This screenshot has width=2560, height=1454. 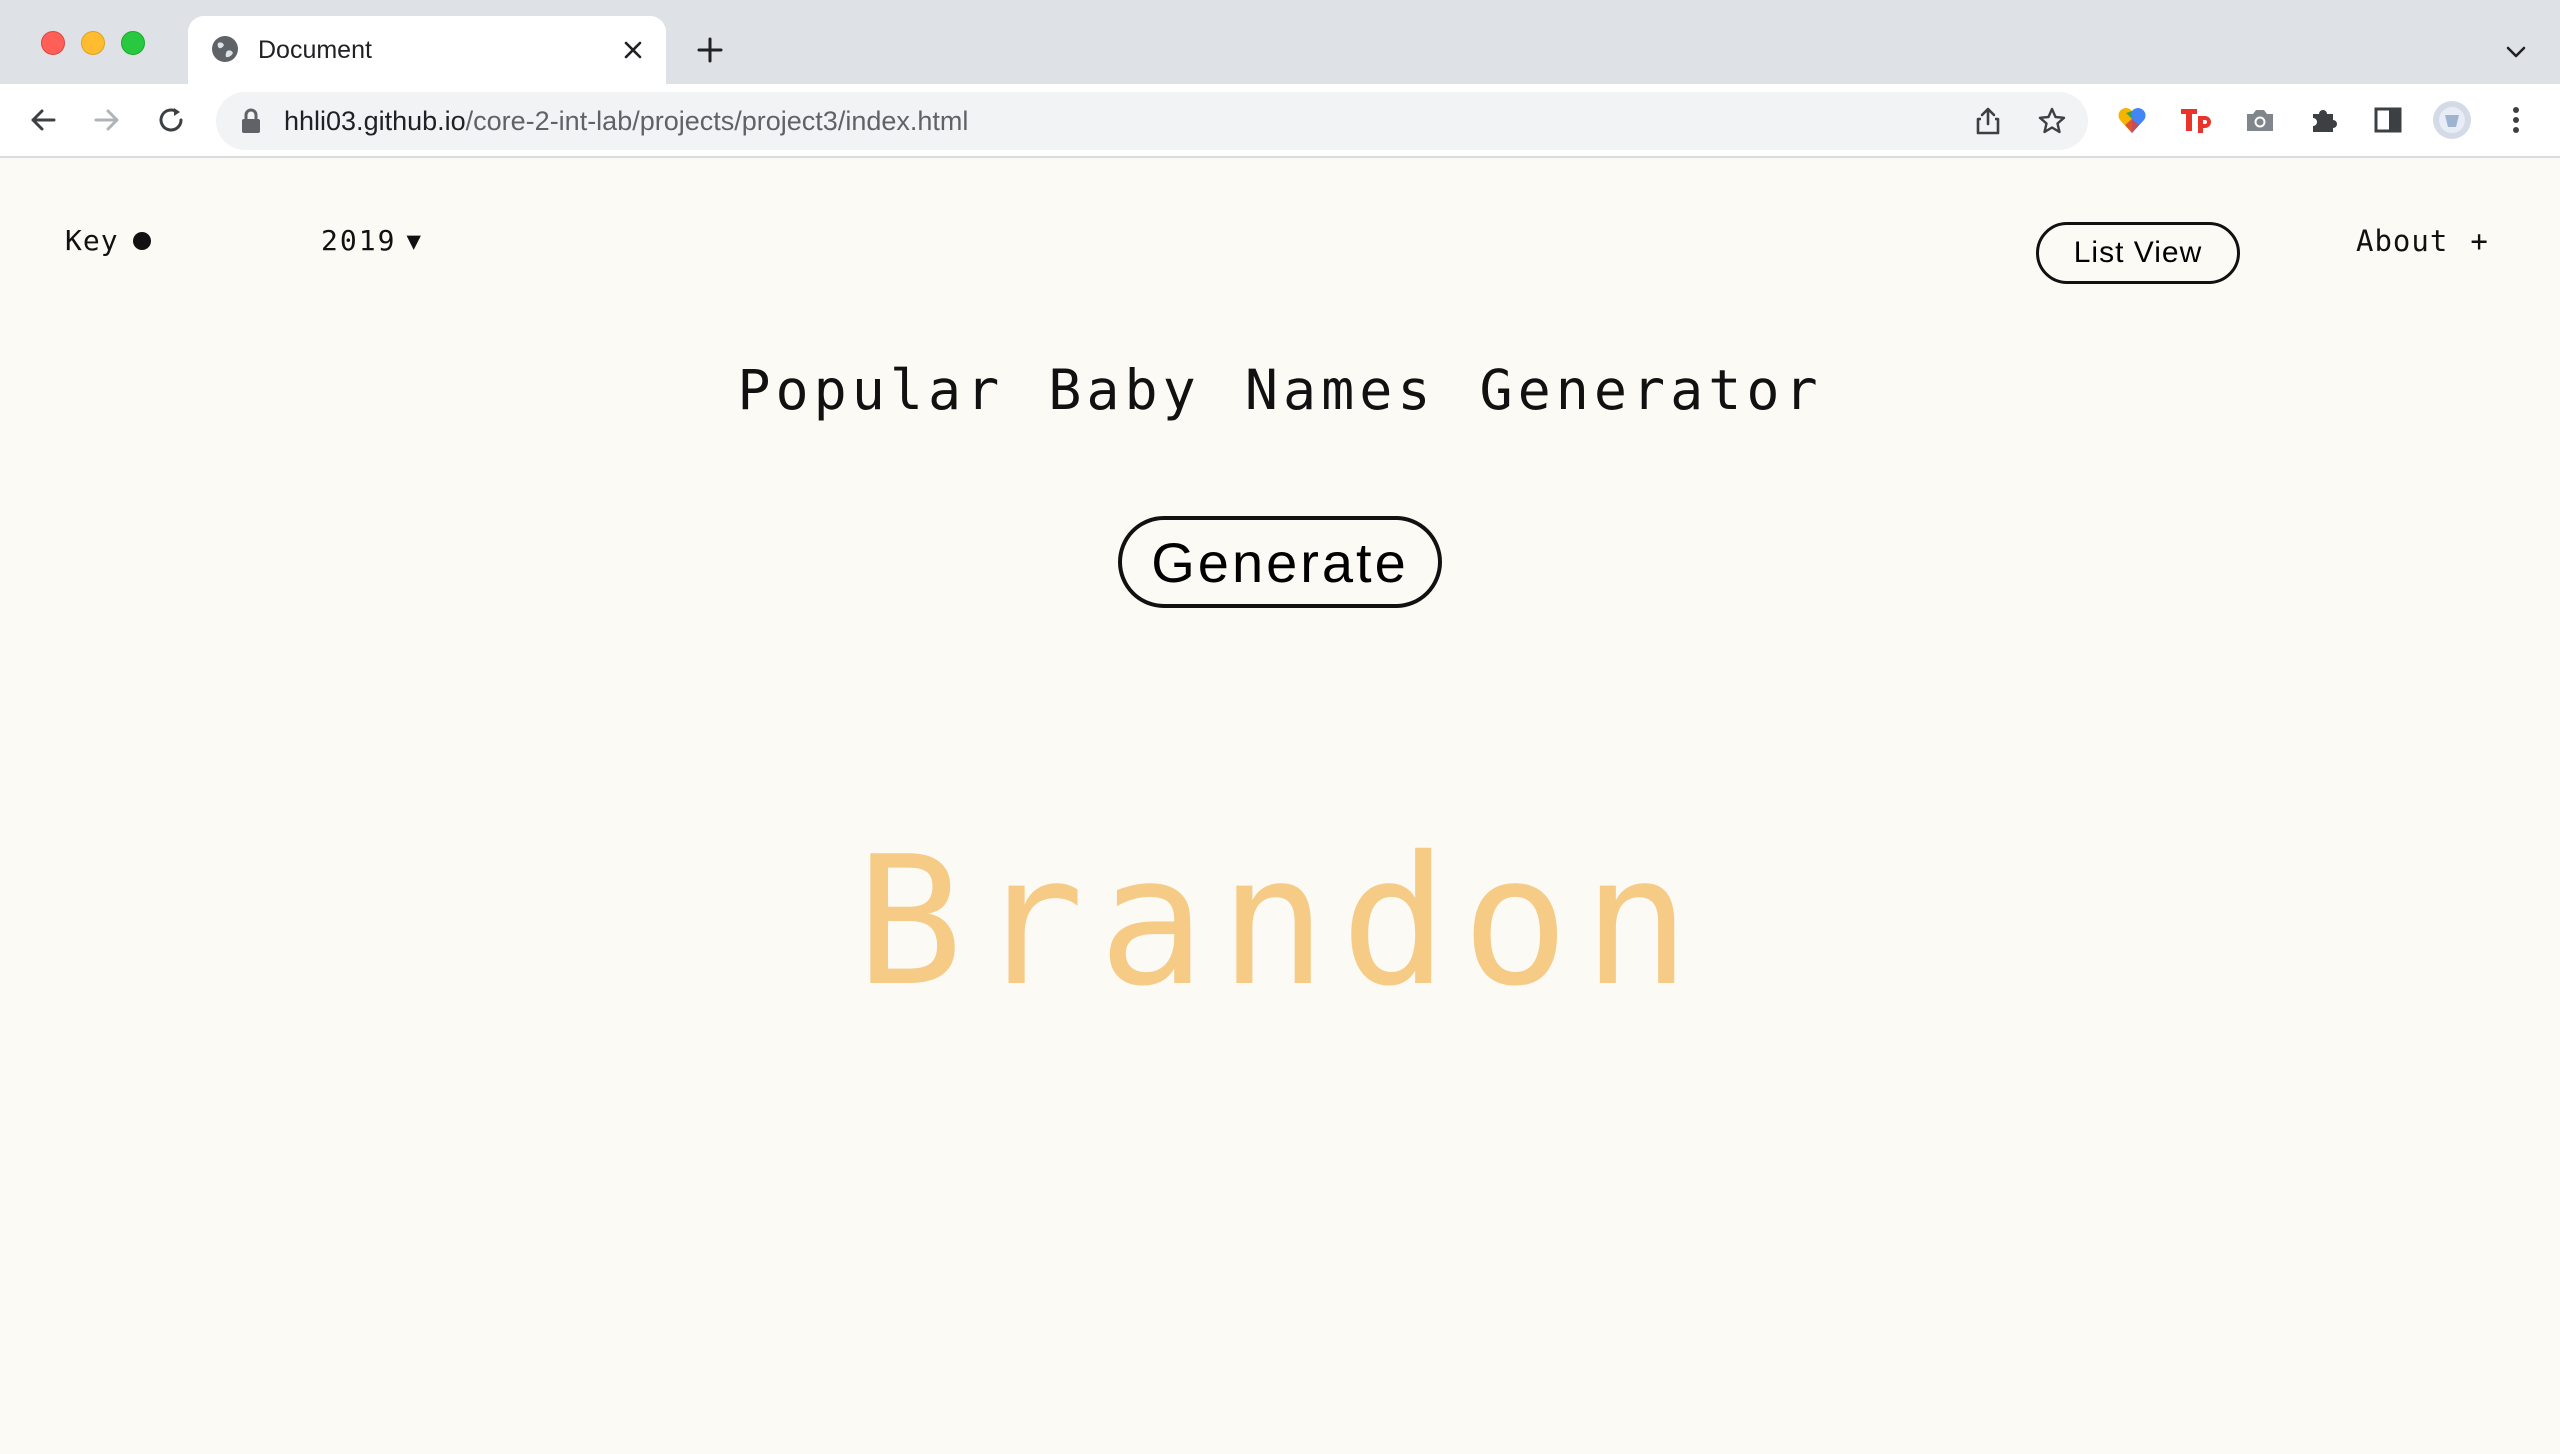 What do you see at coordinates (2324, 120) in the screenshot?
I see `extensions-puzzle-icon` at bounding box center [2324, 120].